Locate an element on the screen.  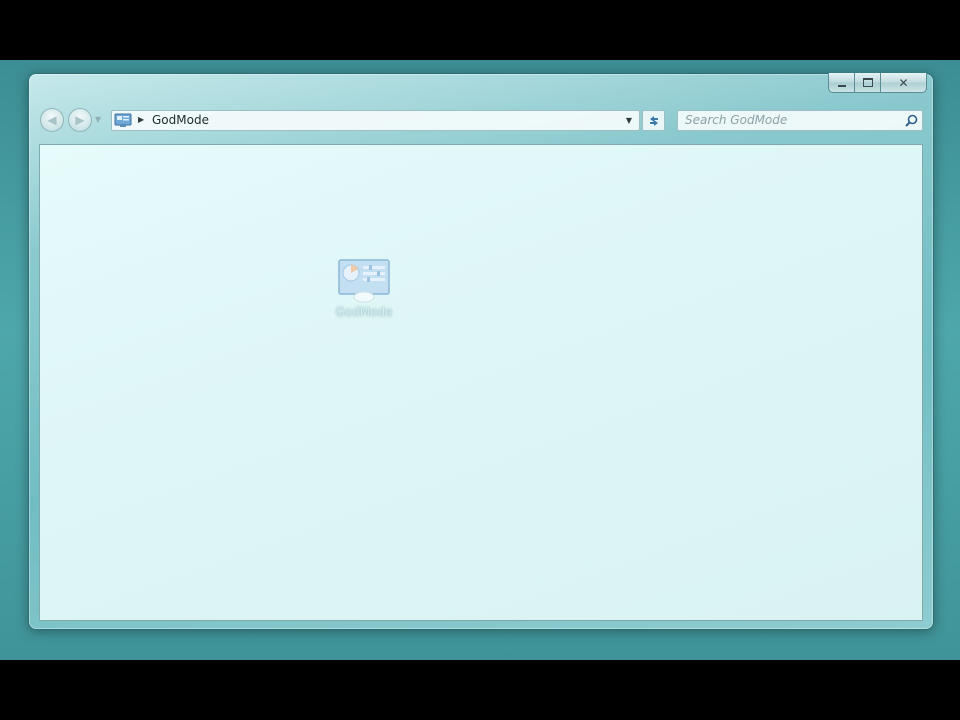
search-input: Search GodMode is located at coordinates (736, 120).